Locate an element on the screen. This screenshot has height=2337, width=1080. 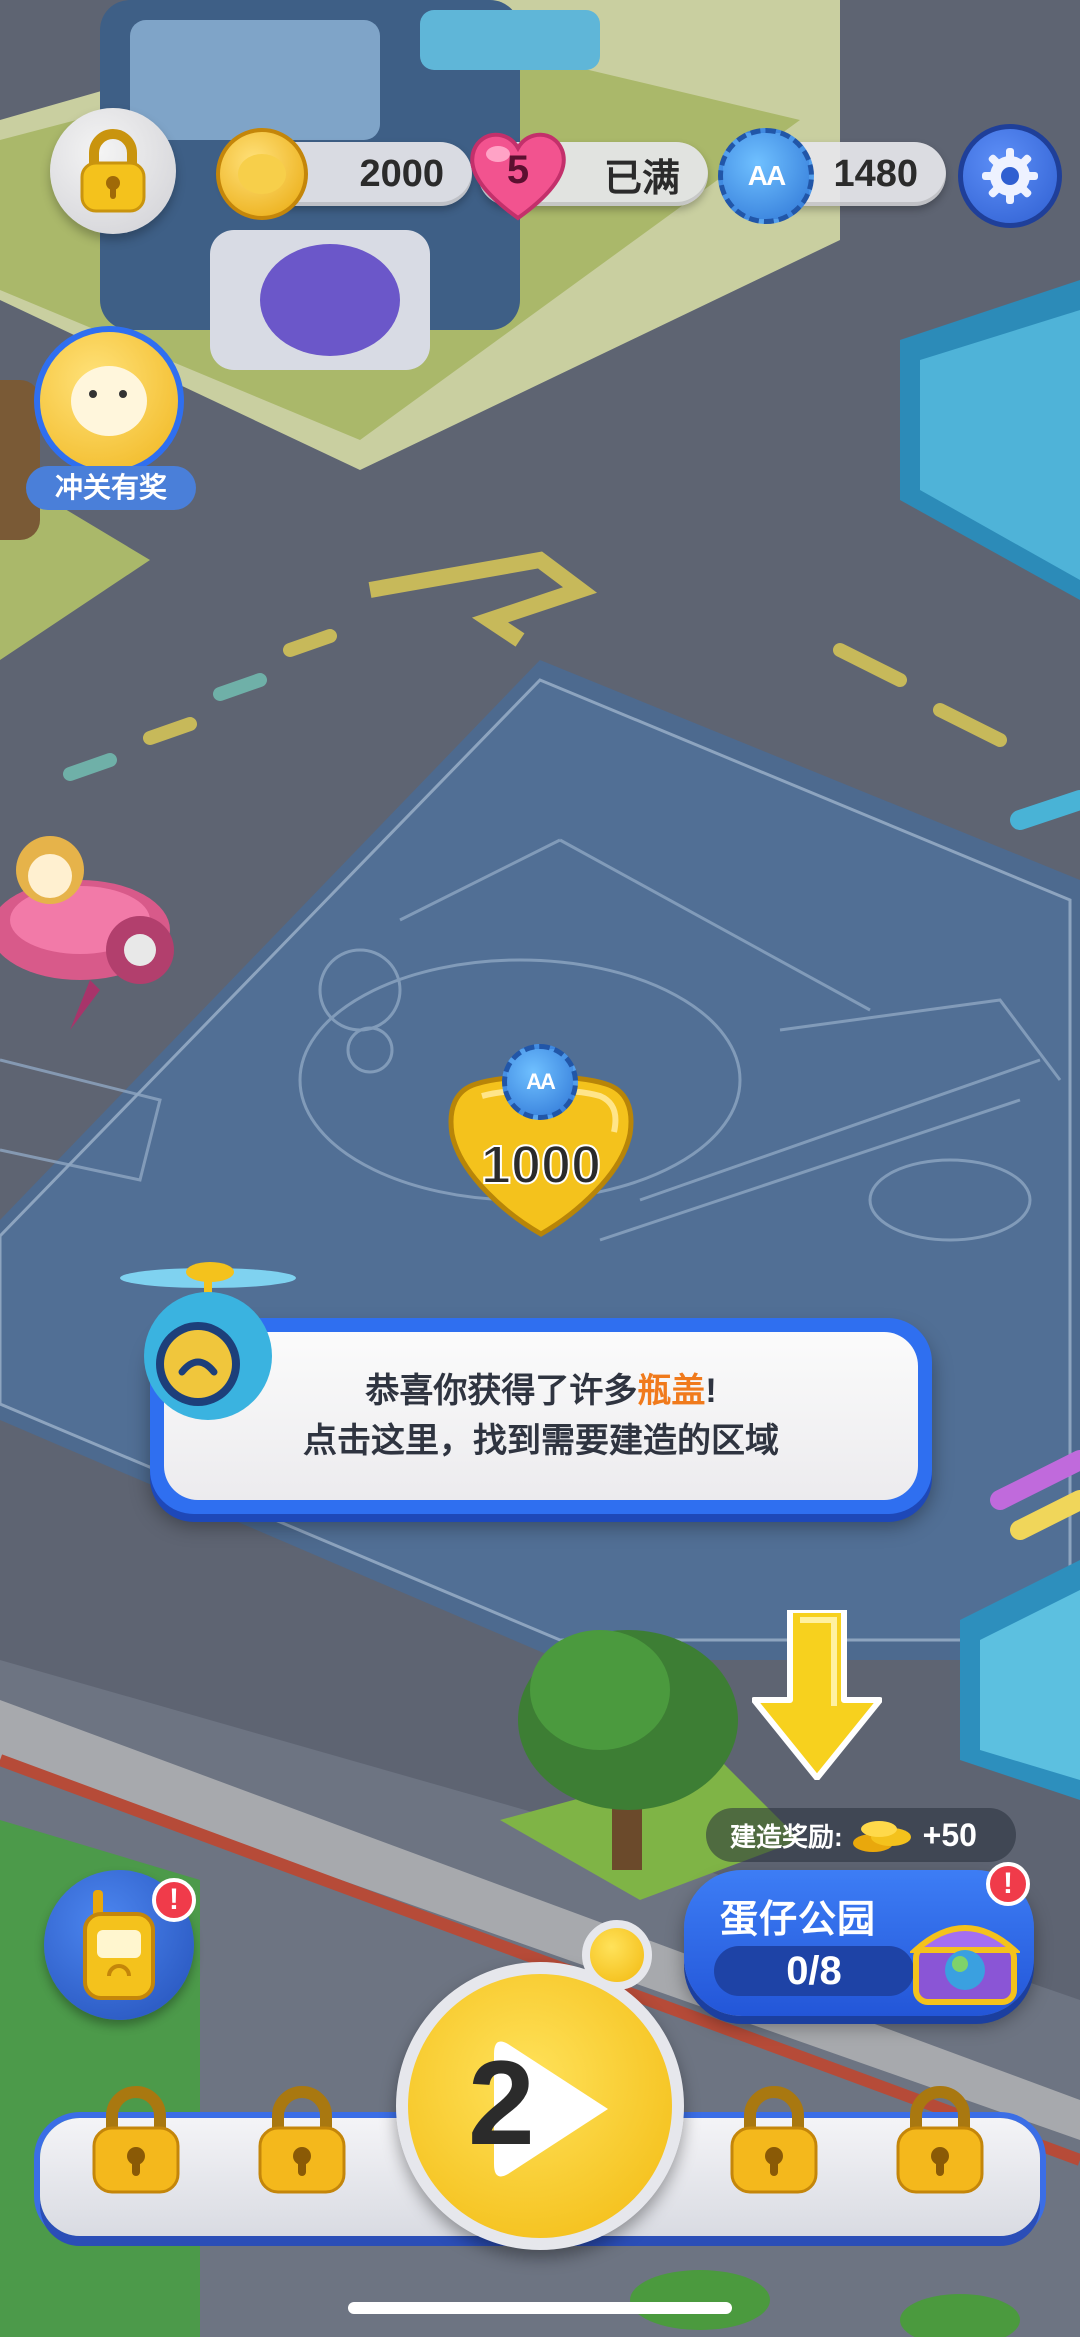
home-indicator is located at coordinates (540, 2308).